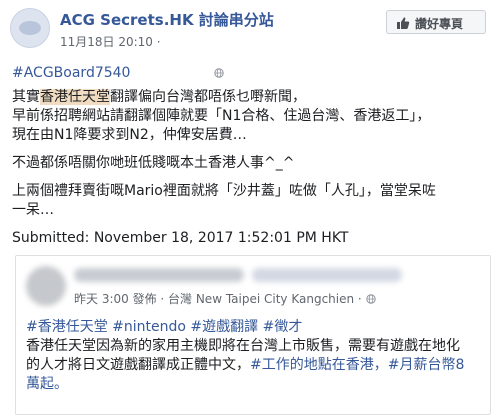  What do you see at coordinates (46, 286) in the screenshot?
I see `shared-author-avatar` at bounding box center [46, 286].